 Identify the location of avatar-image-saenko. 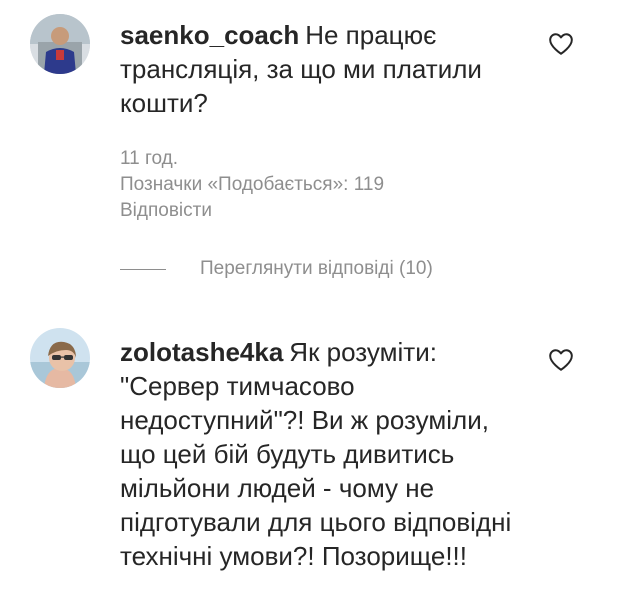
(60, 44).